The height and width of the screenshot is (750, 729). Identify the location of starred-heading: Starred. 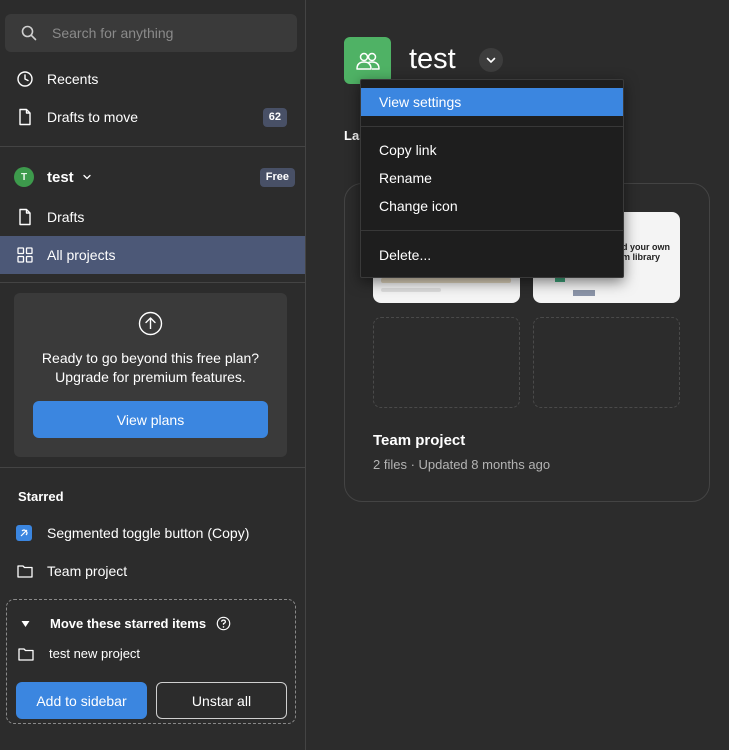
(41, 496).